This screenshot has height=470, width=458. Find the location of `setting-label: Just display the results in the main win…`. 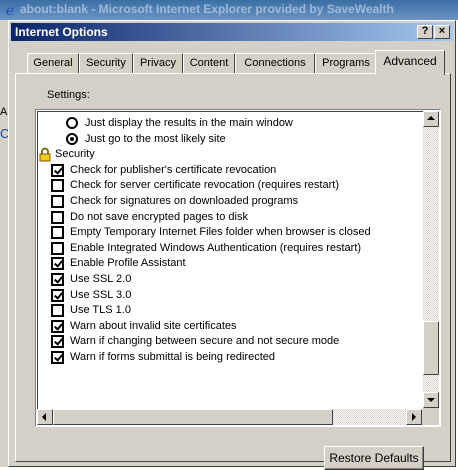

setting-label: Just display the results in the main win… is located at coordinates (189, 123).